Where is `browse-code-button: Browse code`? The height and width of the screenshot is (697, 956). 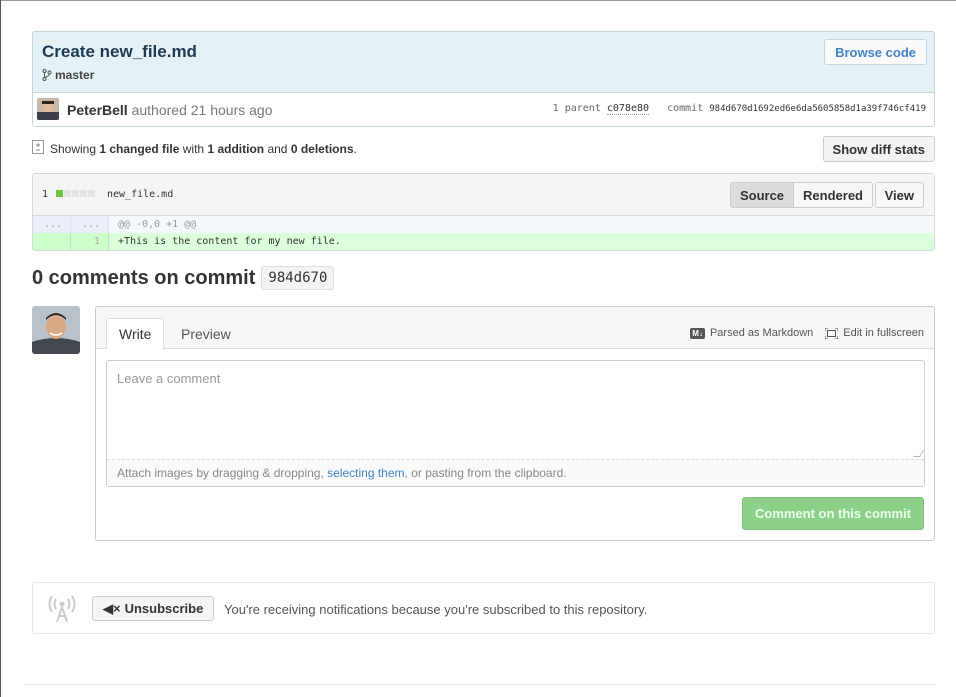 browse-code-button: Browse code is located at coordinates (875, 52).